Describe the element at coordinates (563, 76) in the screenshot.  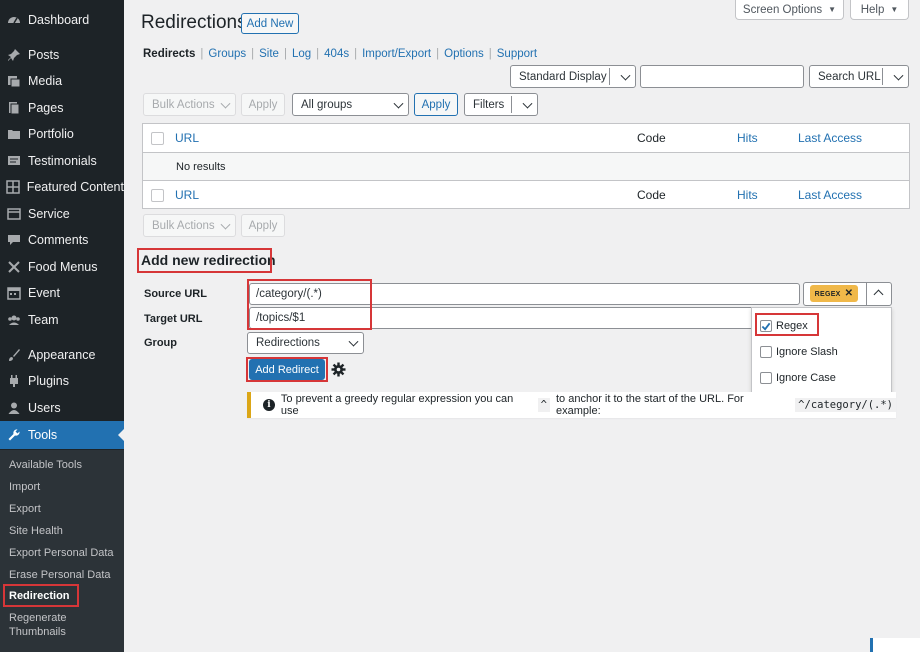
I see `display-select-value: Standard Display` at that location.